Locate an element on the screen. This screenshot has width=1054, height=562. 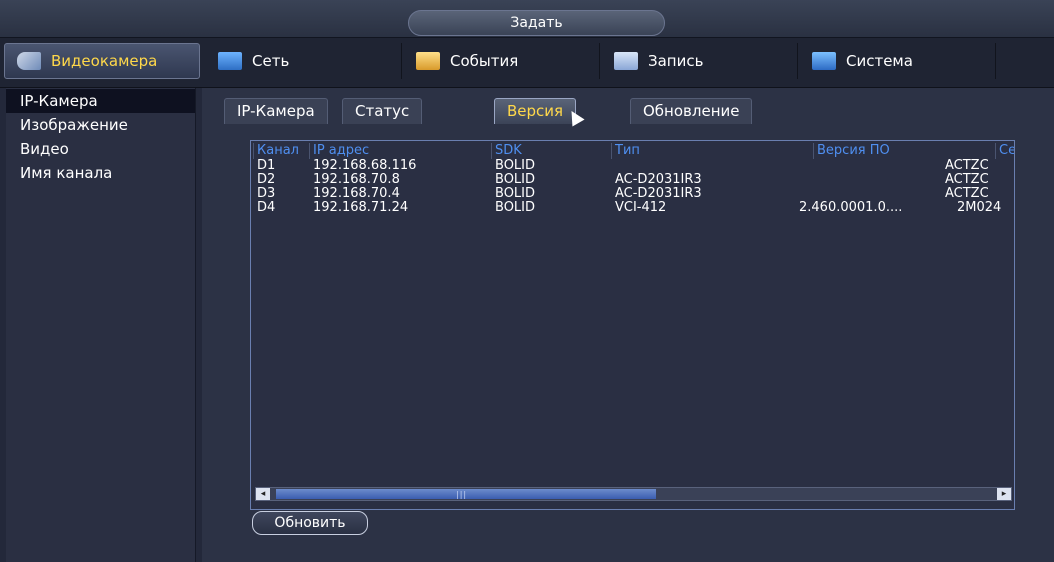
table-row: D2 192.168.70.8 BOLID AC-D2031IR3 ACTZC is located at coordinates (632, 180).